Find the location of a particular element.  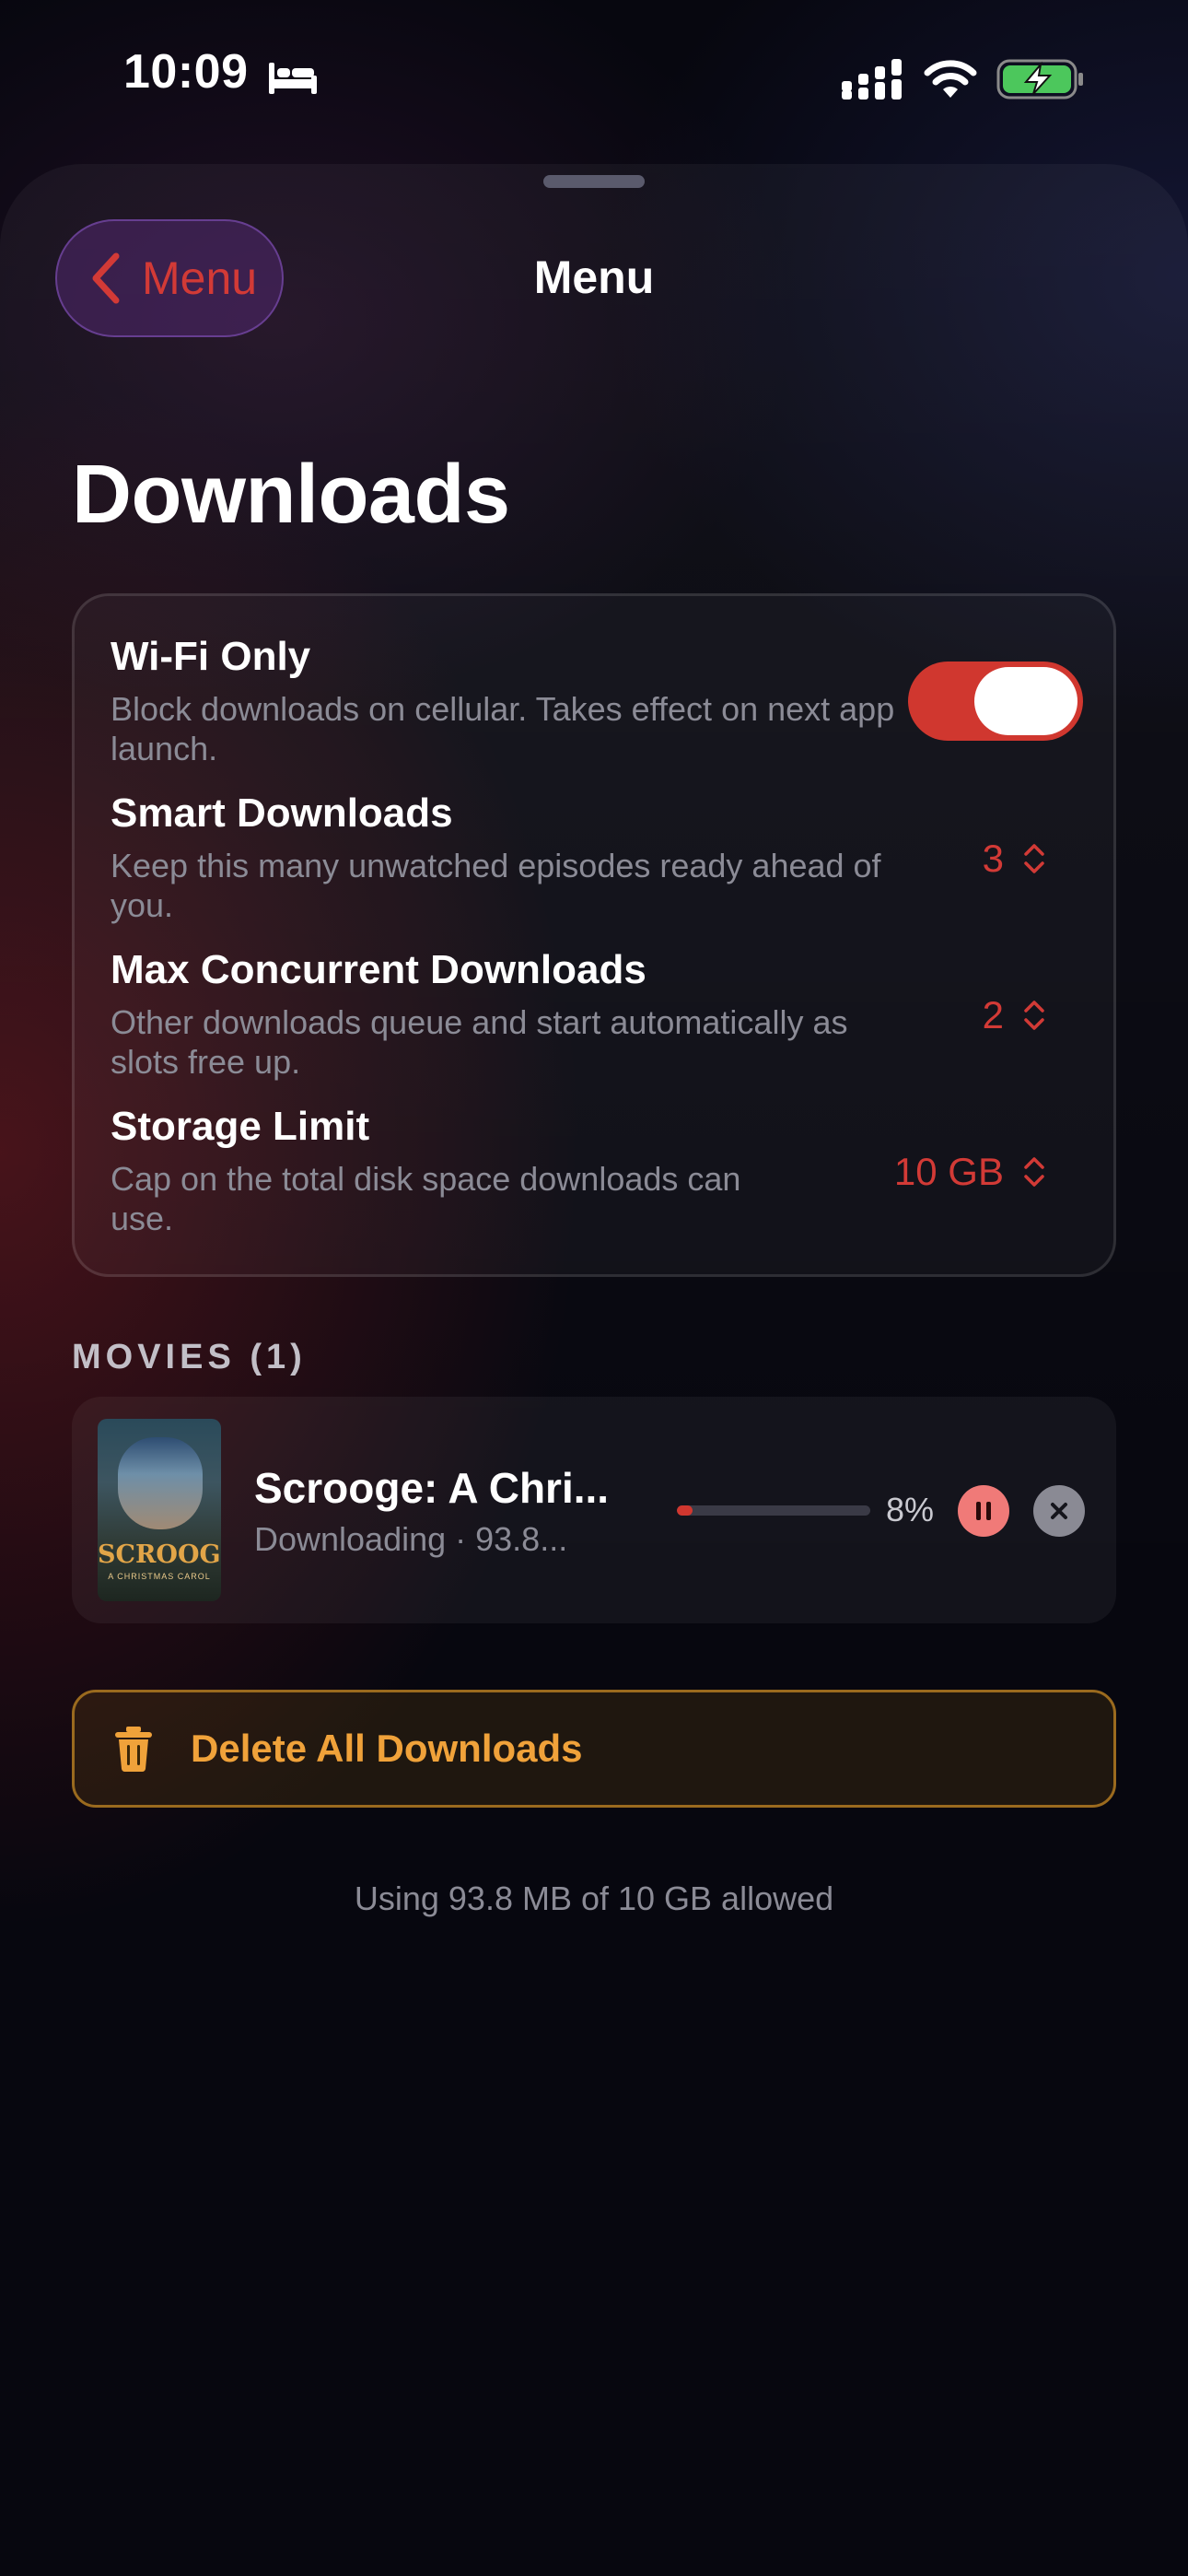

trash-icon is located at coordinates (133, 1750).